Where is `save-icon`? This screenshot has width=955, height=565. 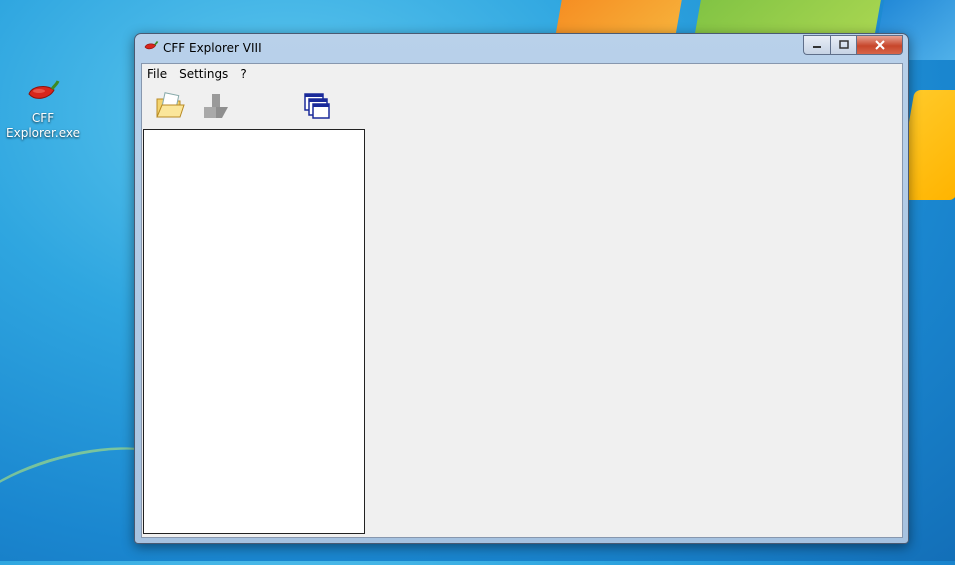
save-icon is located at coordinates (216, 106).